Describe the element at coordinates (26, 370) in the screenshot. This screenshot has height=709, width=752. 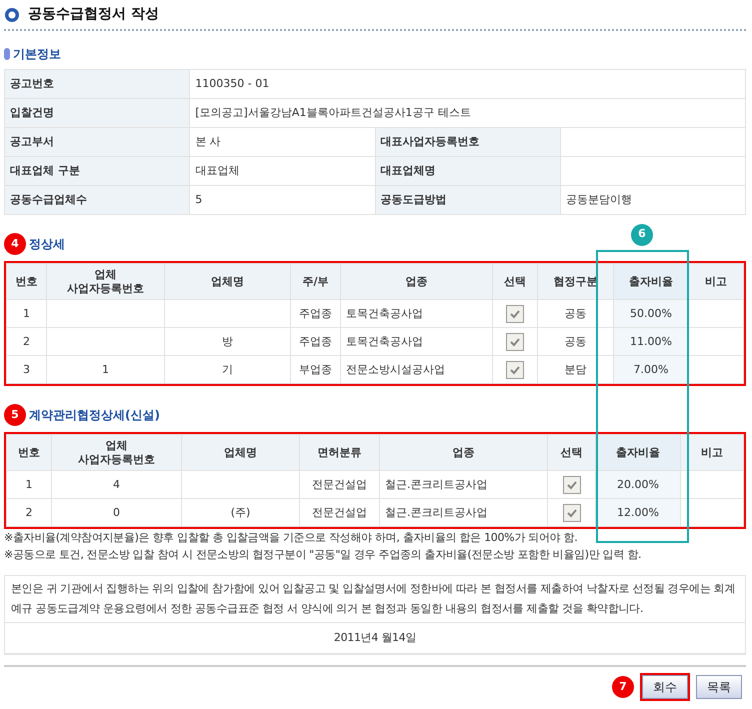
I see `table-cell: 3` at that location.